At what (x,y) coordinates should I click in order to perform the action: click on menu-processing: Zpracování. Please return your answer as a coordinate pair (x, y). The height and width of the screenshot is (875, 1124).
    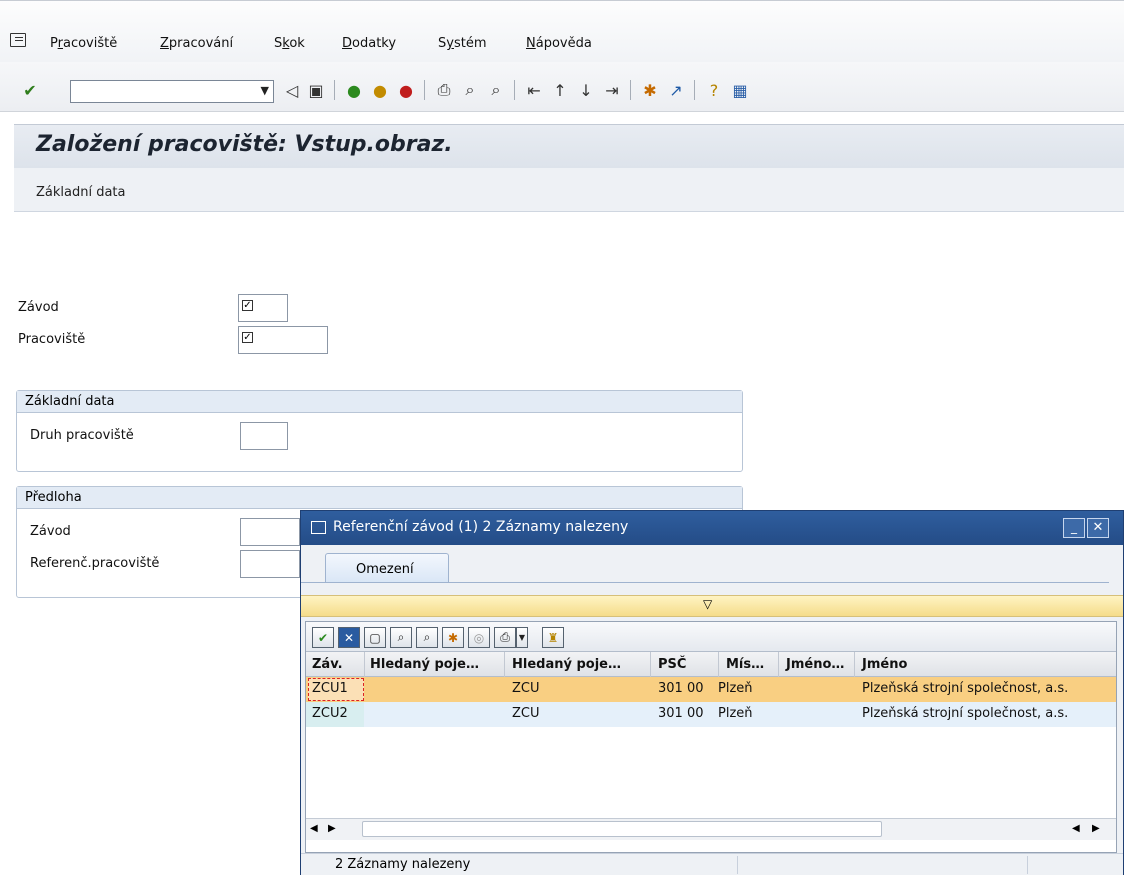
    Looking at the image, I should click on (196, 43).